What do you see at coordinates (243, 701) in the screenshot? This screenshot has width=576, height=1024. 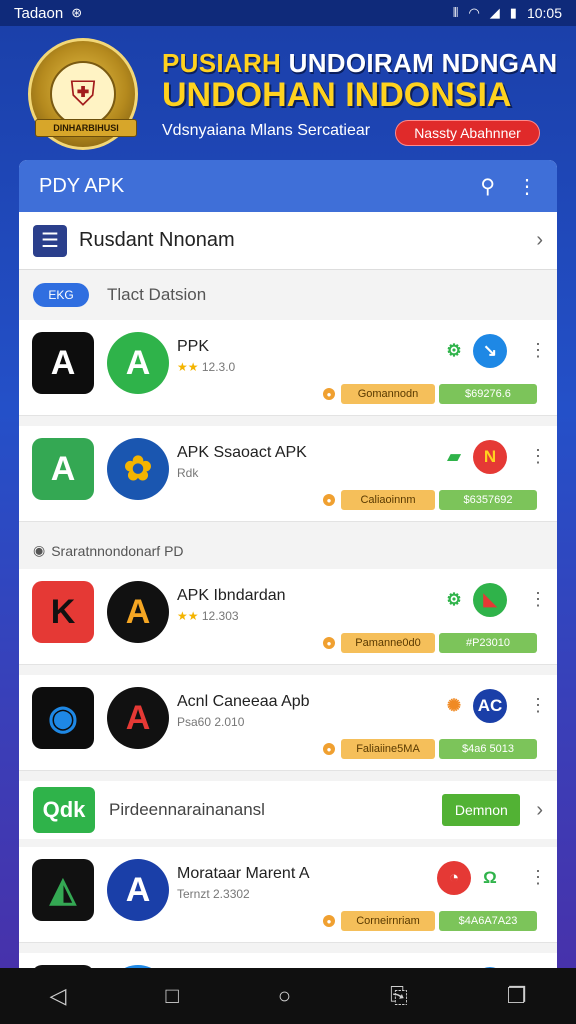 I see `app-name: Acnl Caneeaa Apb` at bounding box center [243, 701].